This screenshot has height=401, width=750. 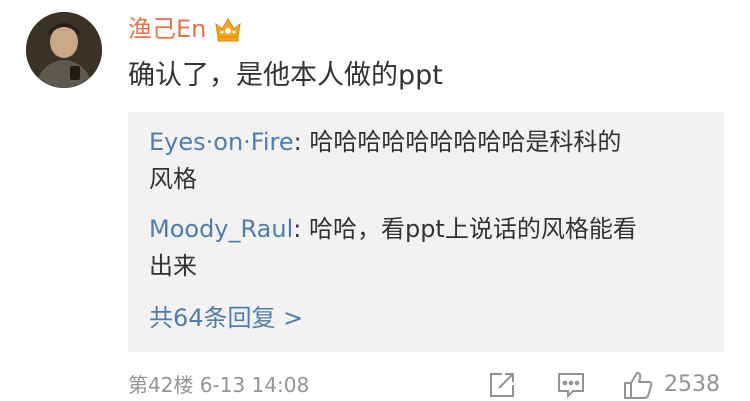 What do you see at coordinates (571, 385) in the screenshot?
I see `comment-icon` at bounding box center [571, 385].